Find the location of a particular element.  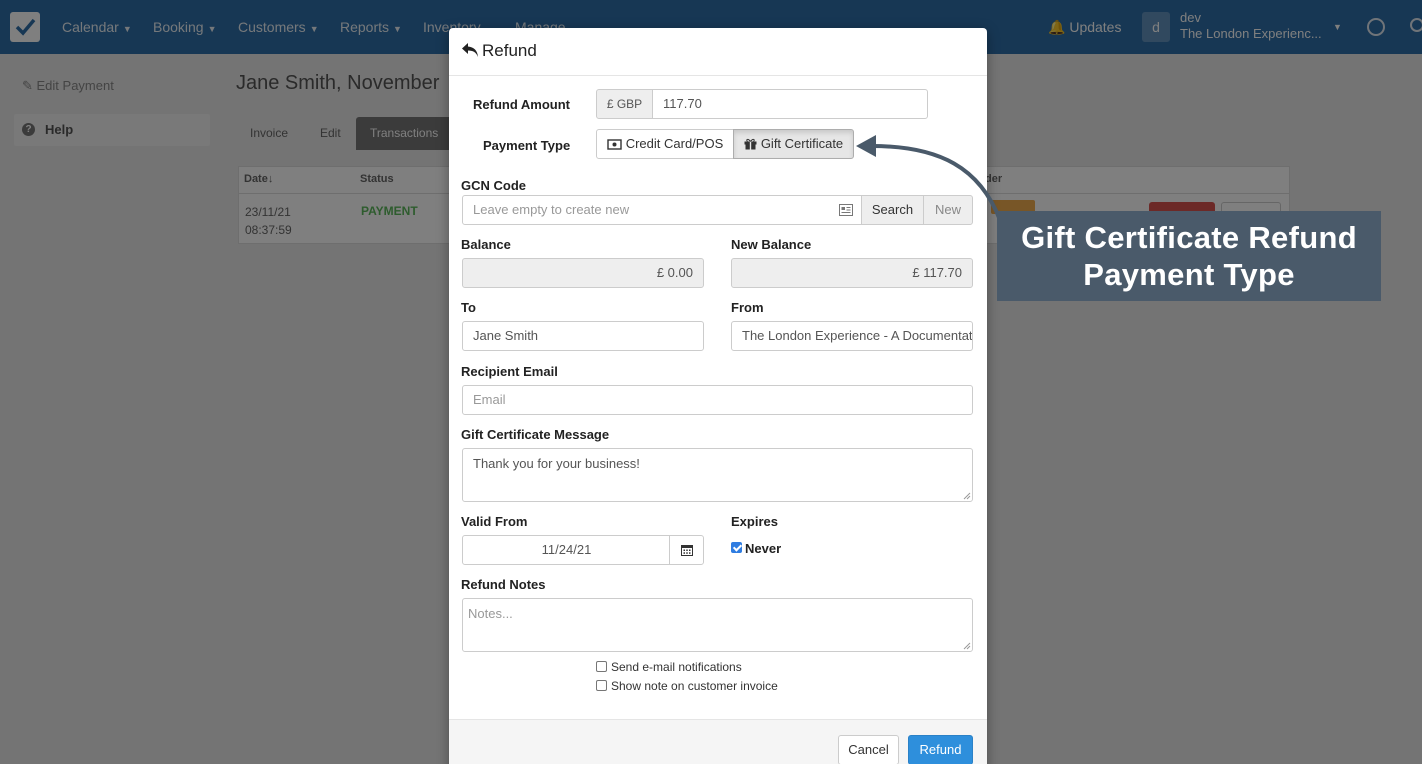

send-email-checkbox is located at coordinates (601, 666).